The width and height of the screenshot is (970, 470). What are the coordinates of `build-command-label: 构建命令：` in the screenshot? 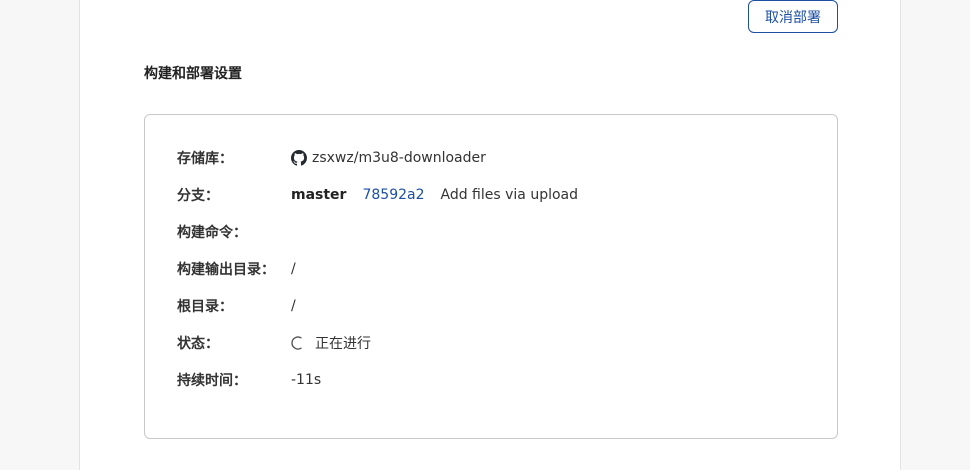 It's located at (212, 233).